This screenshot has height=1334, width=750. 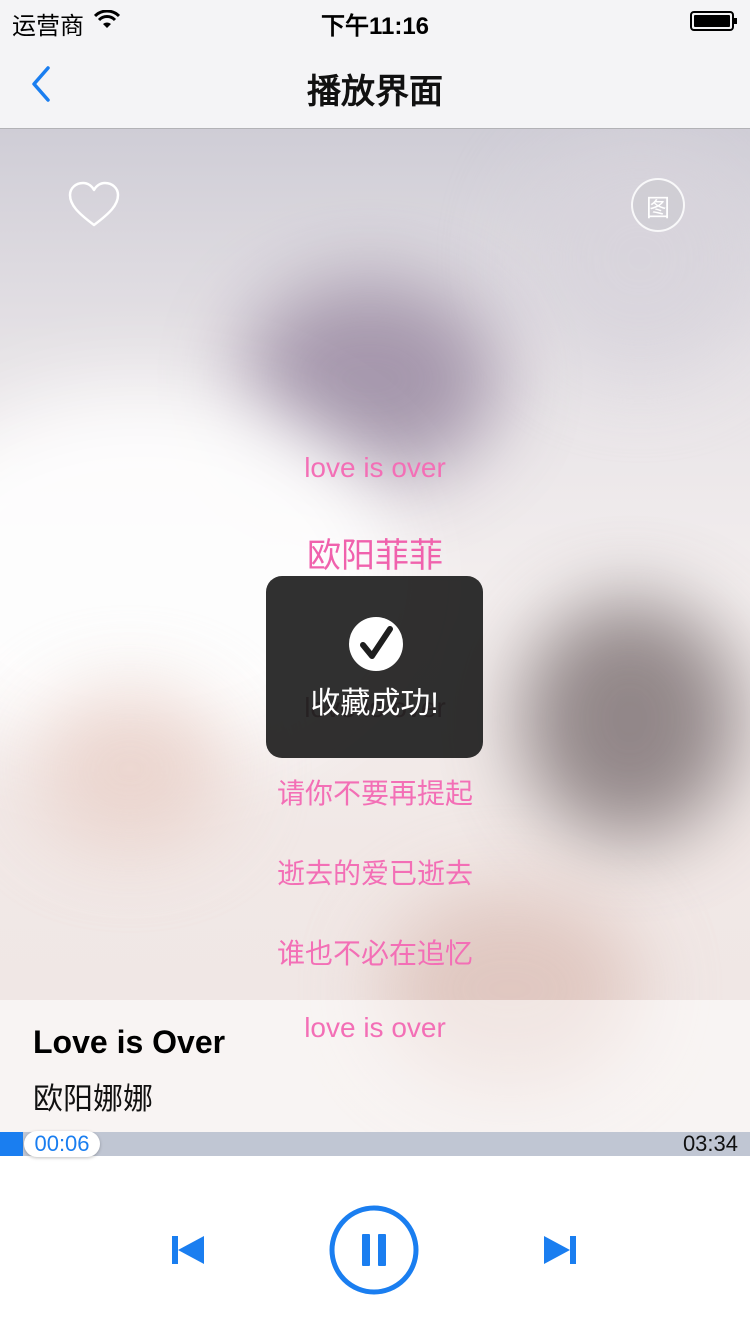 What do you see at coordinates (374, 793) in the screenshot?
I see `lyric-line: 请你不要再提起` at bounding box center [374, 793].